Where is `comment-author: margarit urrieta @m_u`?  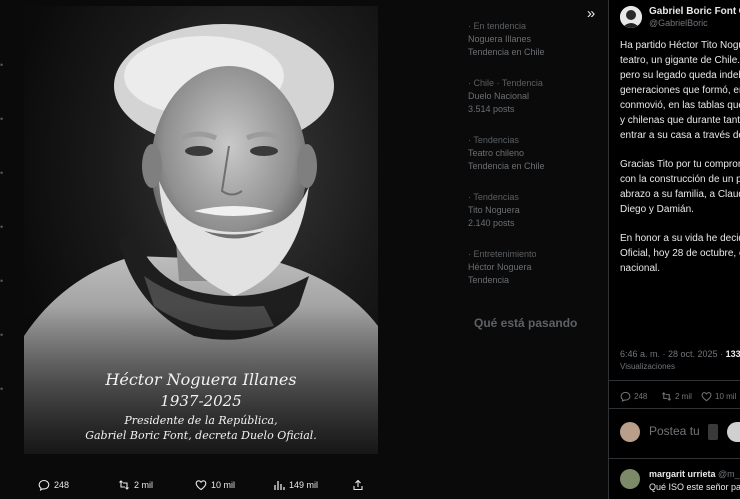
comment-author: margarit urrieta @m_u is located at coordinates (694, 474).